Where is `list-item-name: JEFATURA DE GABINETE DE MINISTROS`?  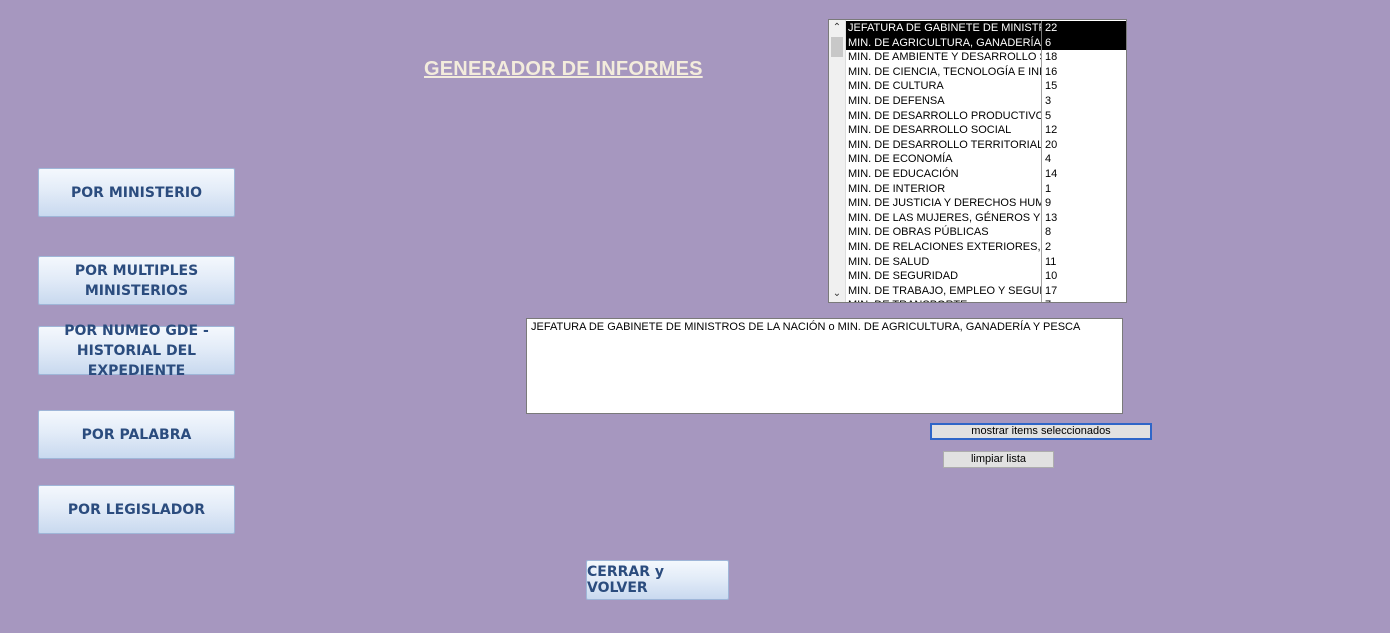
list-item-name: JEFATURA DE GABINETE DE MINISTROS is located at coordinates (945, 28).